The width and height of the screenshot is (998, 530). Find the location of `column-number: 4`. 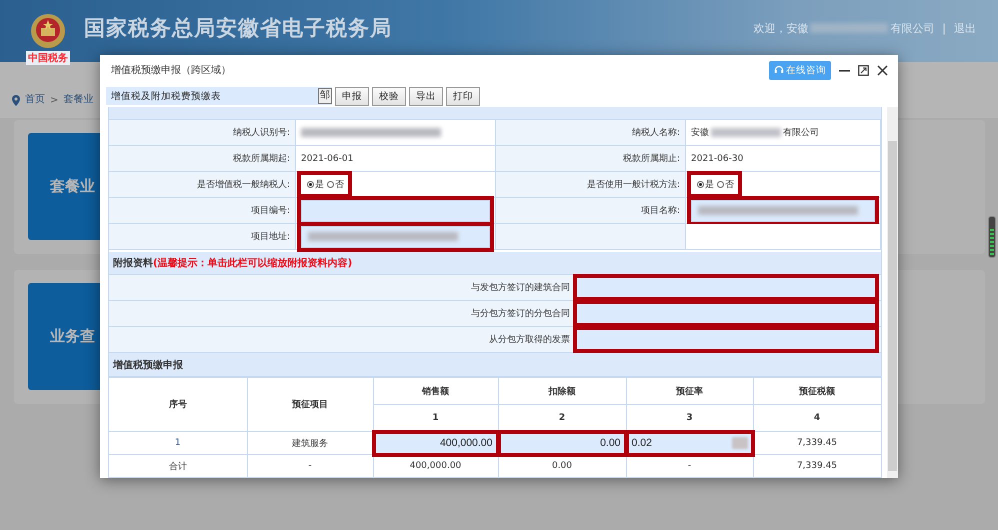

column-number: 4 is located at coordinates (817, 418).